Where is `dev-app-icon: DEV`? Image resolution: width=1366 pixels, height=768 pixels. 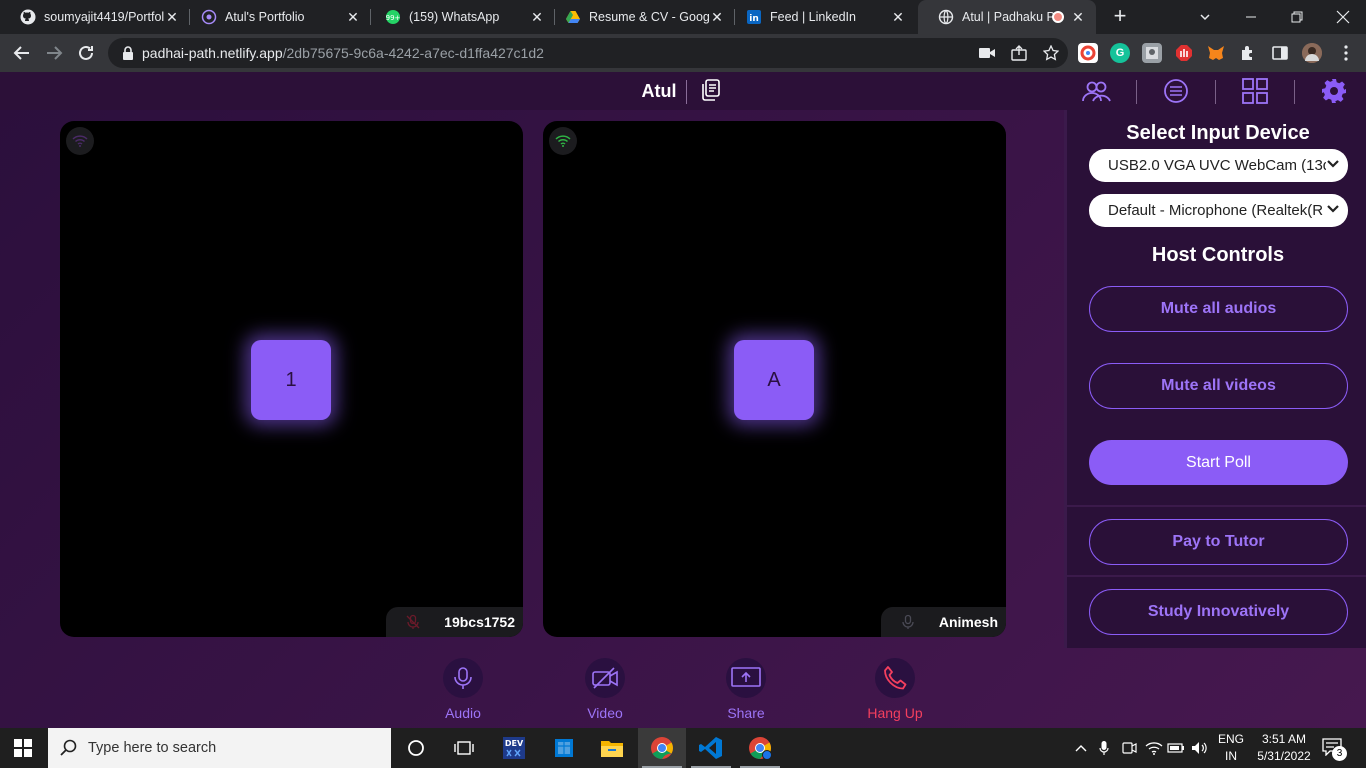
dev-app-icon: DEV is located at coordinates (514, 748).